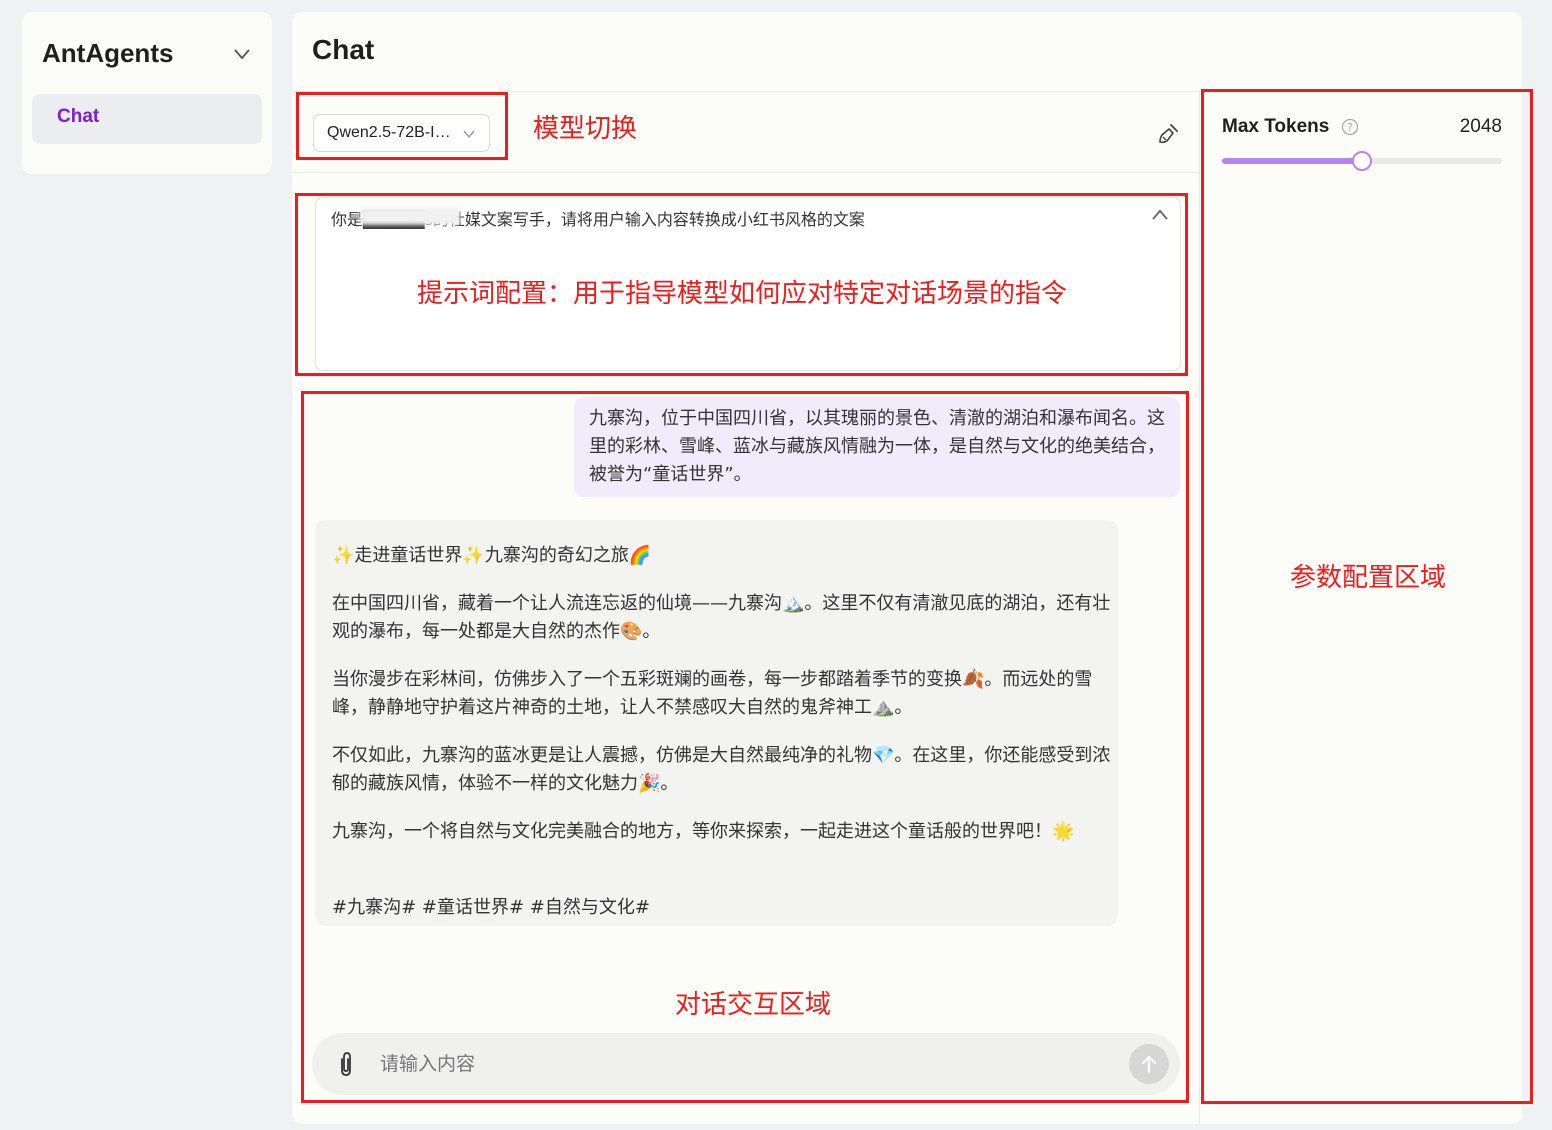 Image resolution: width=1552 pixels, height=1130 pixels. I want to click on annotation-label-params: 参数配置区域, so click(1368, 578).